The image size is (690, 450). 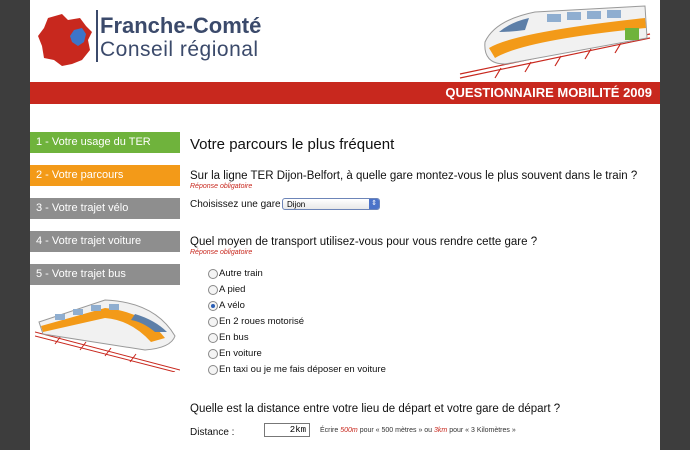 I want to click on train-illustration-side, so click(x=107, y=335).